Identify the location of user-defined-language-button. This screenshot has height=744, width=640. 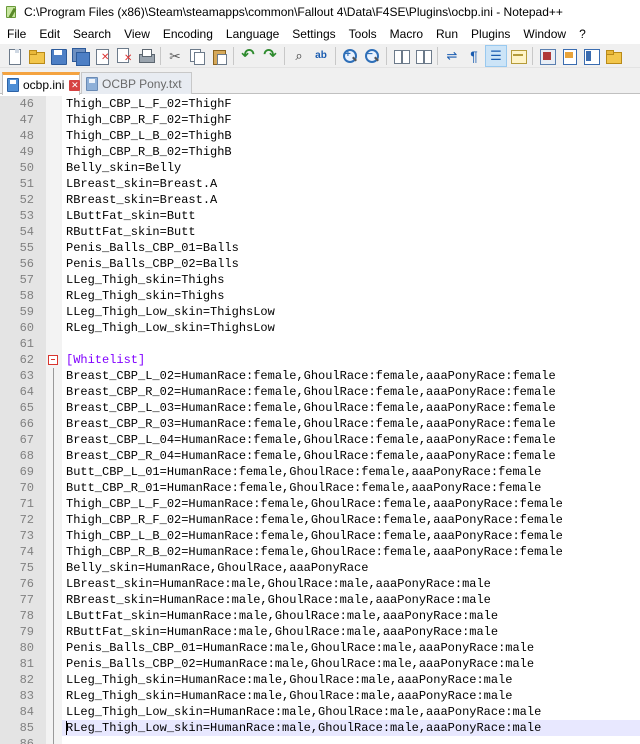
(518, 56).